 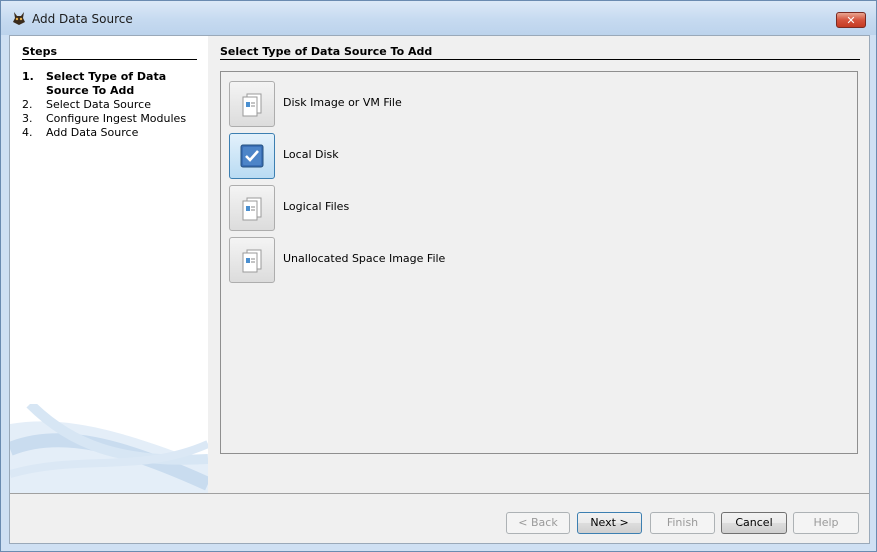 I want to click on cancel-button: Cancel, so click(x=754, y=523).